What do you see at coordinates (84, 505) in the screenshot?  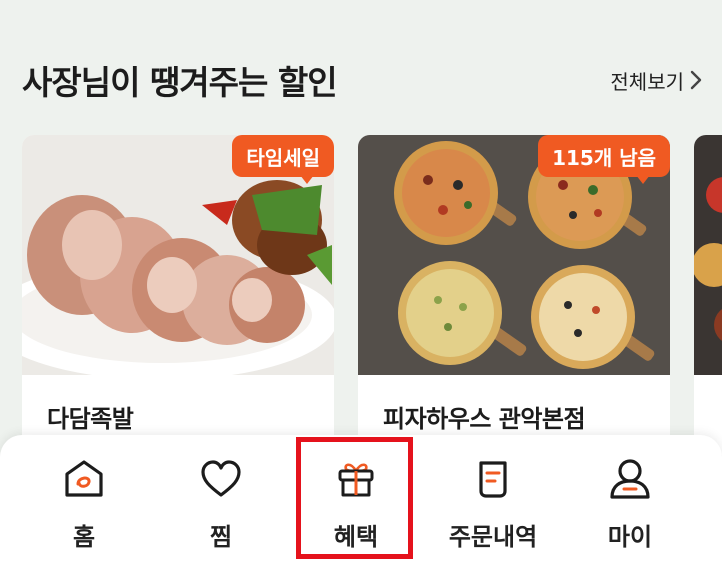 I see `tab-home: 홈` at bounding box center [84, 505].